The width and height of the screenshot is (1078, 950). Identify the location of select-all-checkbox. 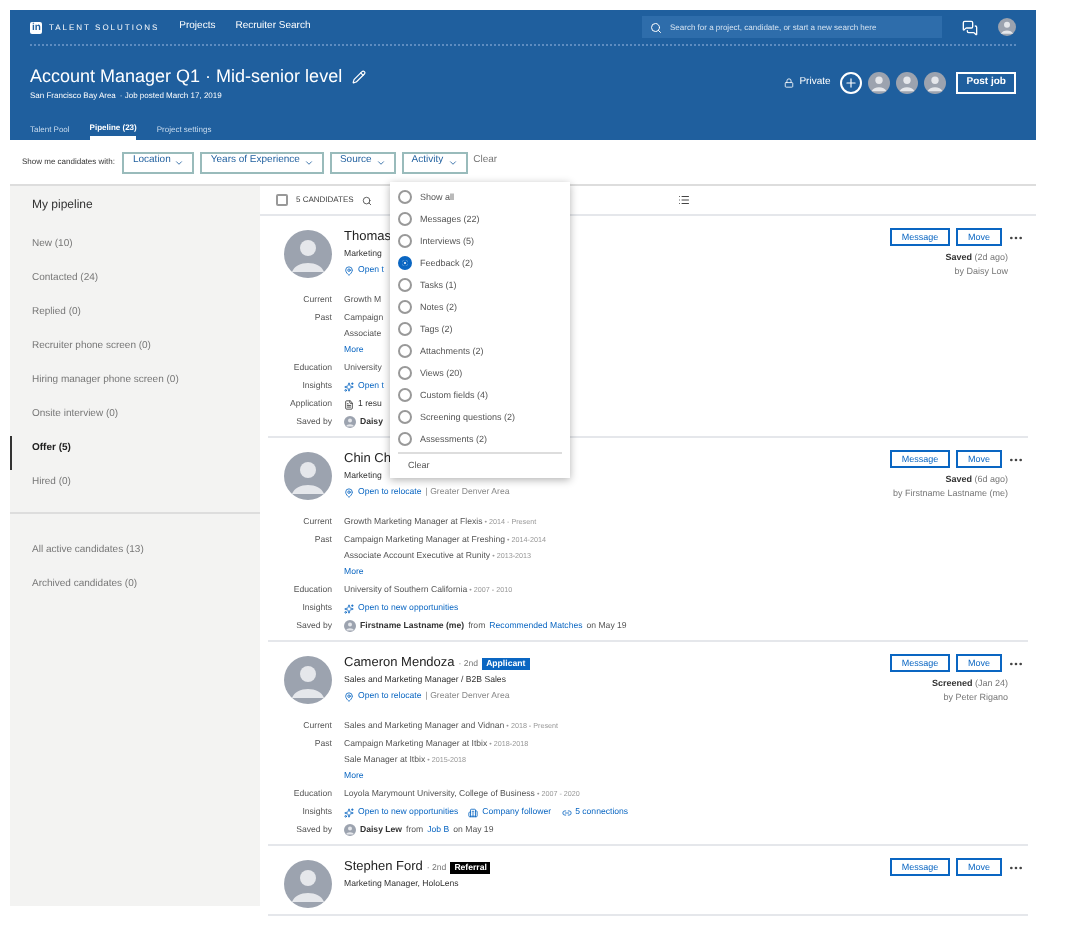
(282, 200).